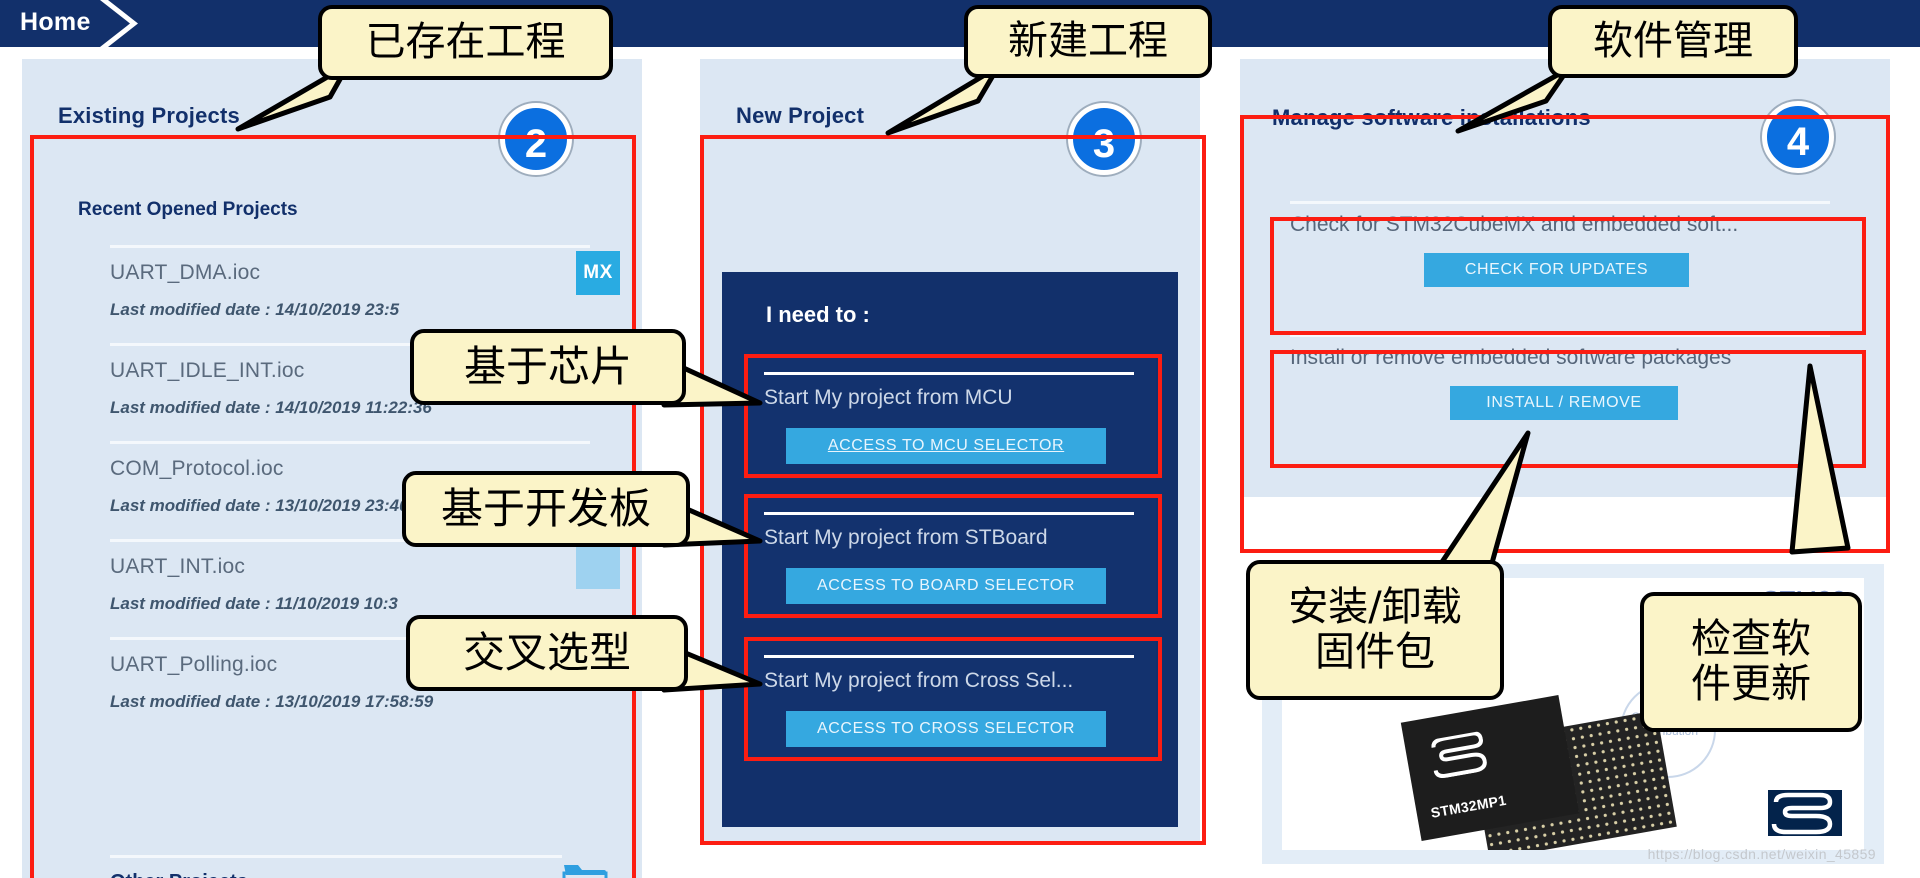 The width and height of the screenshot is (1920, 878). Describe the element at coordinates (1751, 684) in the screenshot. I see `callout-check-update-line2: 件更新` at that location.